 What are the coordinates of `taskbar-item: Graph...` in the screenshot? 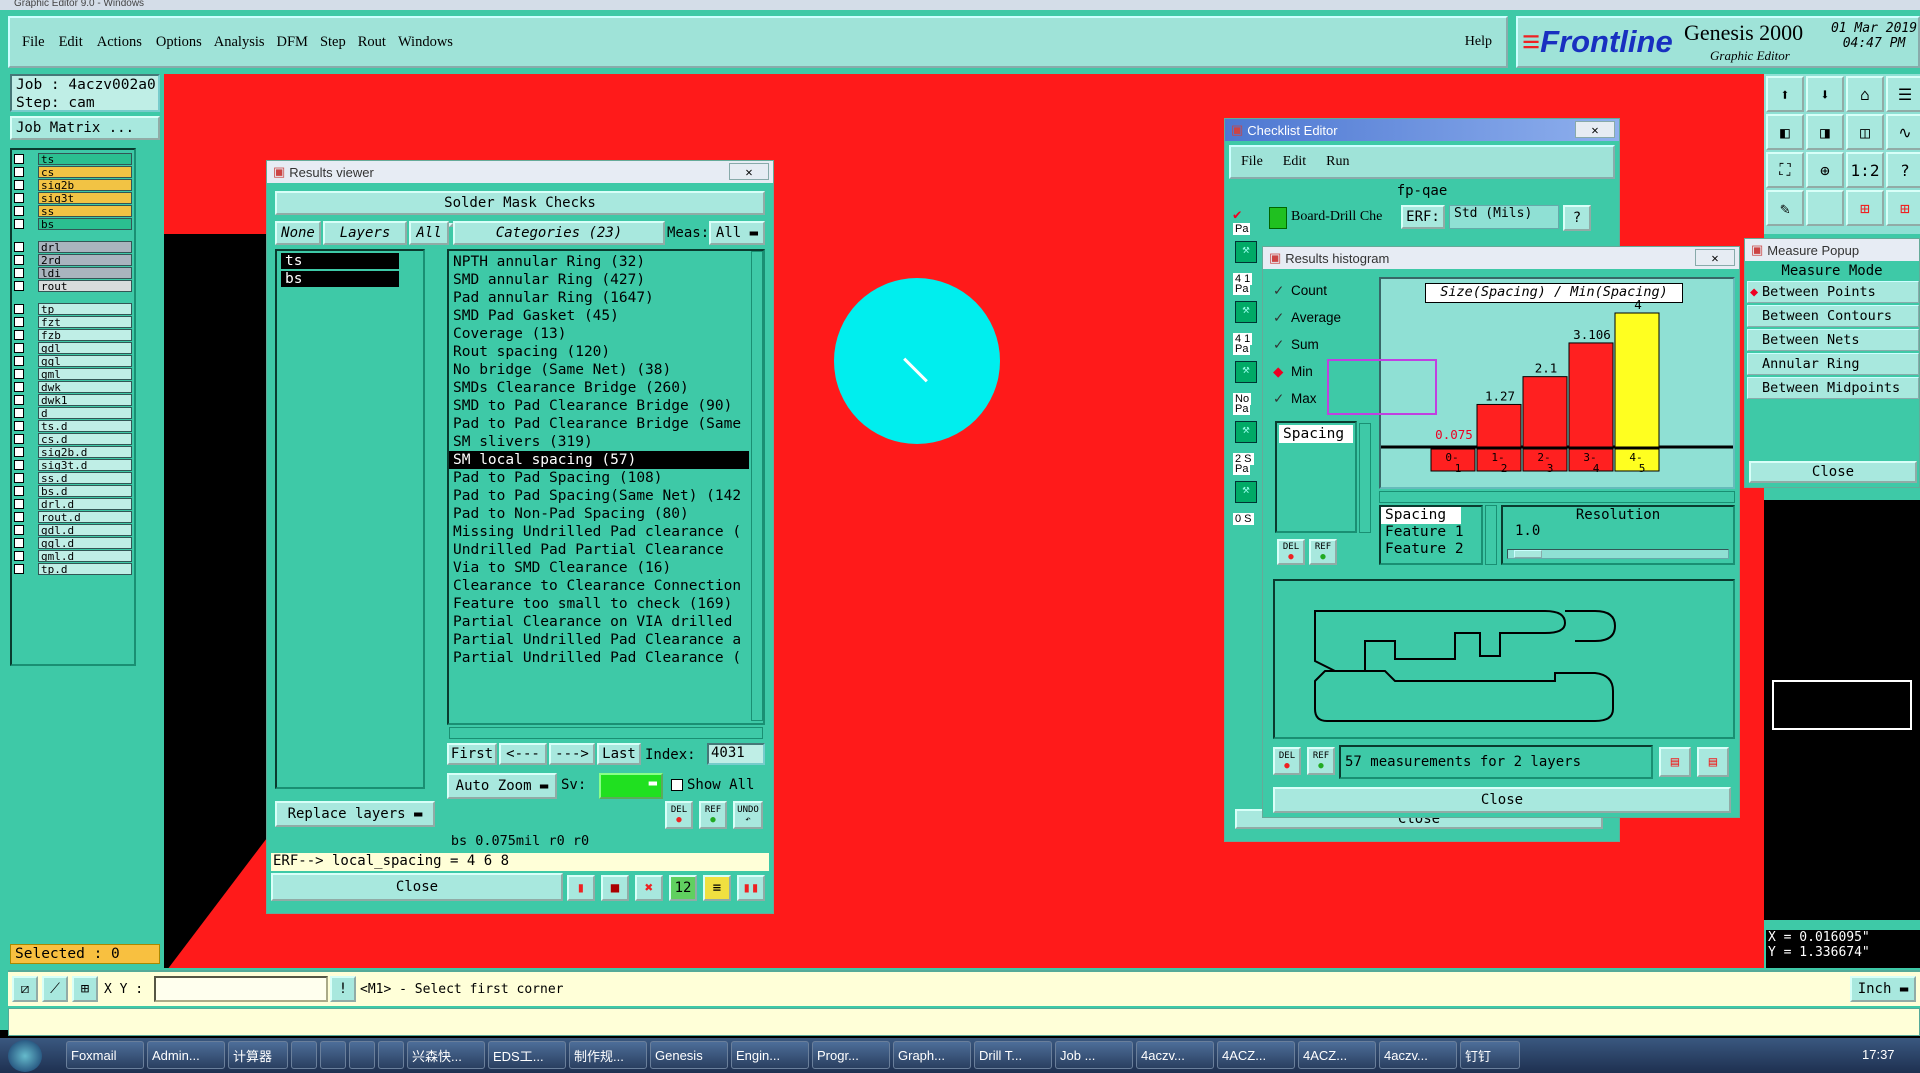 It's located at (932, 1055).